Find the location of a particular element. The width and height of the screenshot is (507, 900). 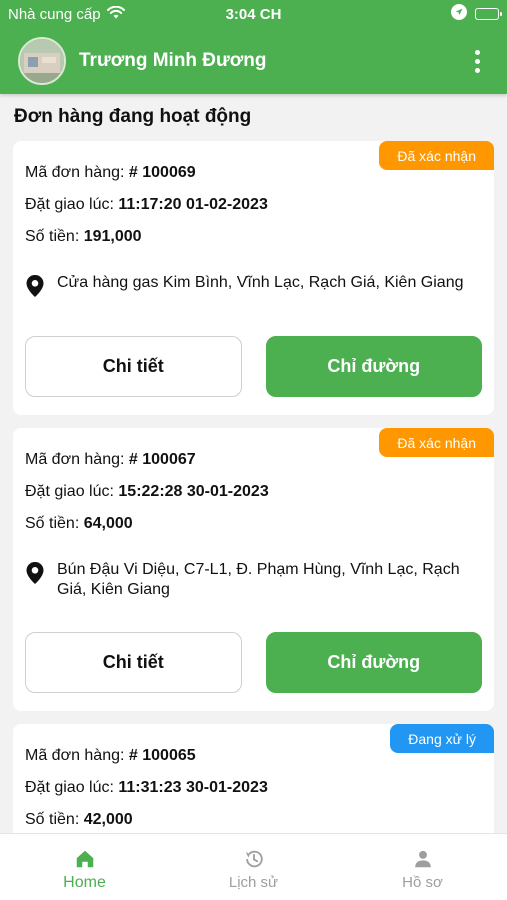

placed-at-value: 11:31:23 30-01-2023 is located at coordinates (193, 787).